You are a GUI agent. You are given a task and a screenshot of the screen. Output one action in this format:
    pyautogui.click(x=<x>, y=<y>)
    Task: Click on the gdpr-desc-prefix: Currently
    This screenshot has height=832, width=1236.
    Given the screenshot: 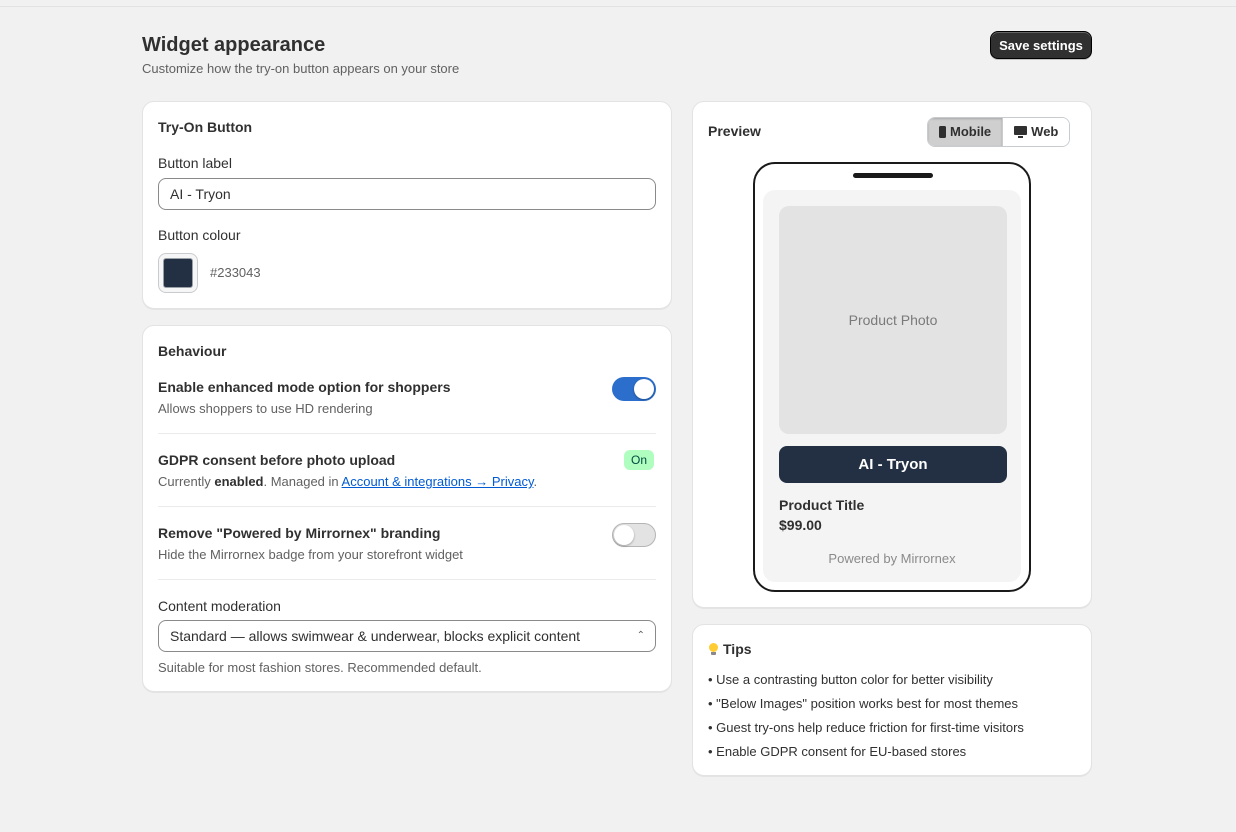 What is the action you would take?
    pyautogui.click(x=186, y=481)
    